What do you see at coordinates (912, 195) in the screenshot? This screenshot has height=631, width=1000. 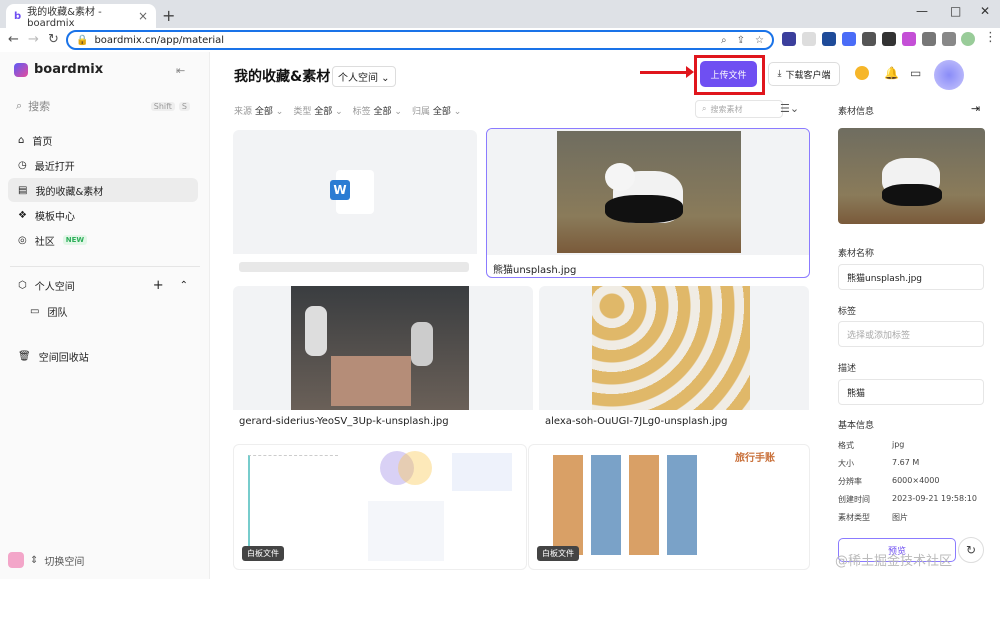 I see `panda-legs` at bounding box center [912, 195].